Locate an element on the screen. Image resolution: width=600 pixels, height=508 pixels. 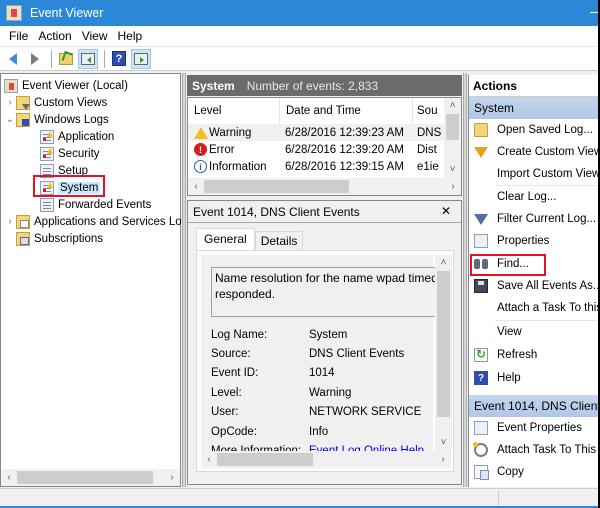
action-properties: Properties is located at coordinates (533, 241).